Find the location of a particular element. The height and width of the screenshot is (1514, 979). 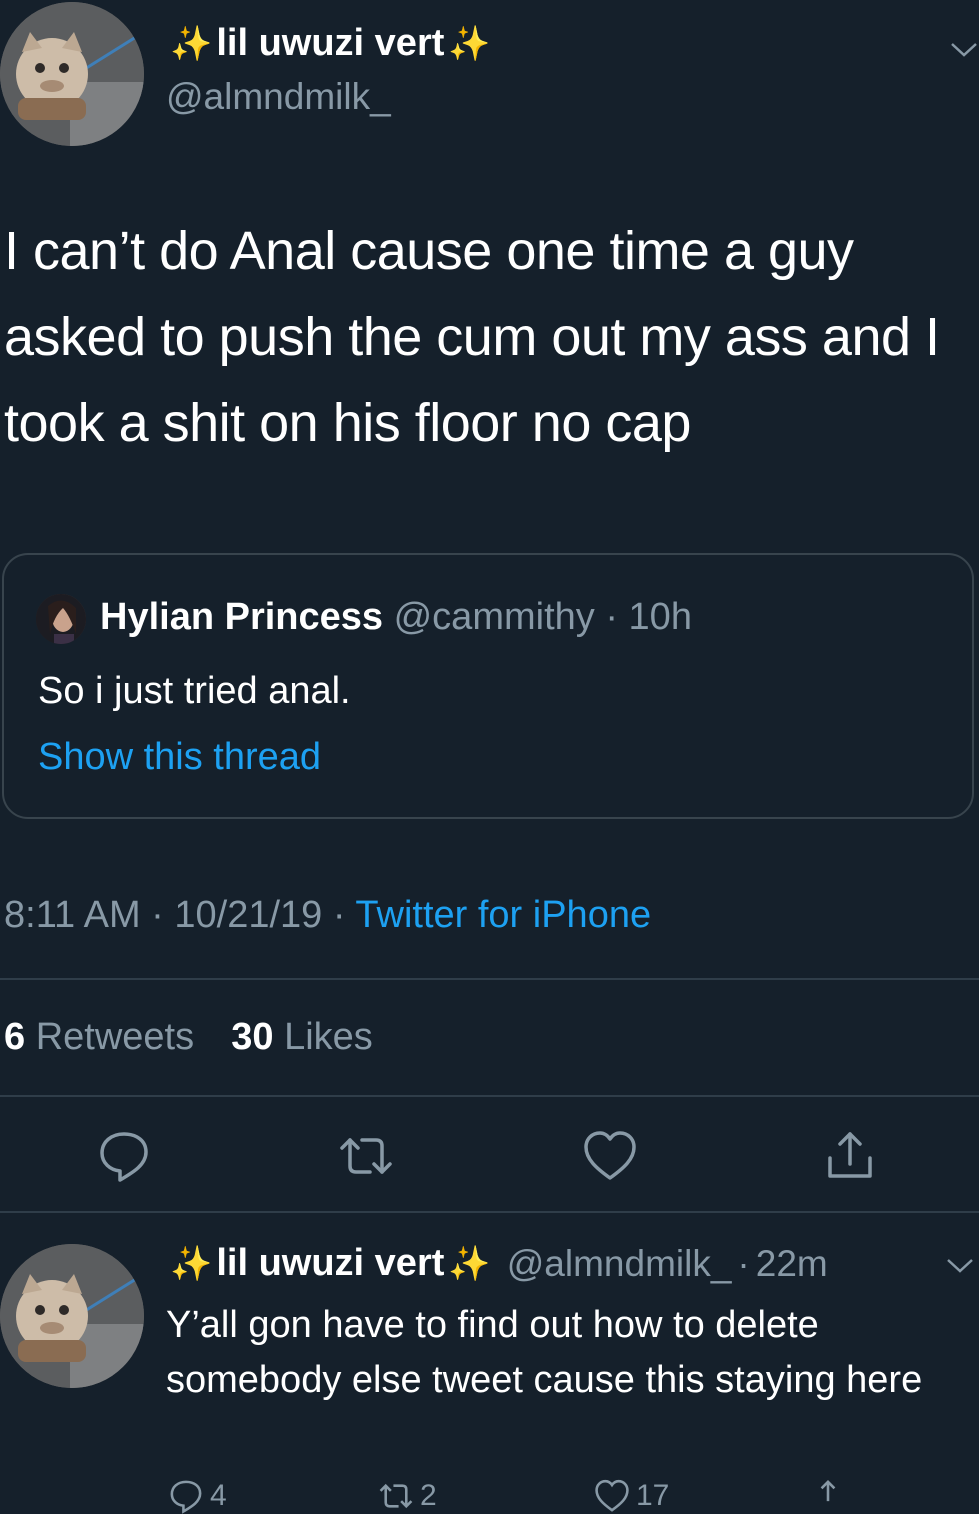

retweet-button is located at coordinates (366, 1156).